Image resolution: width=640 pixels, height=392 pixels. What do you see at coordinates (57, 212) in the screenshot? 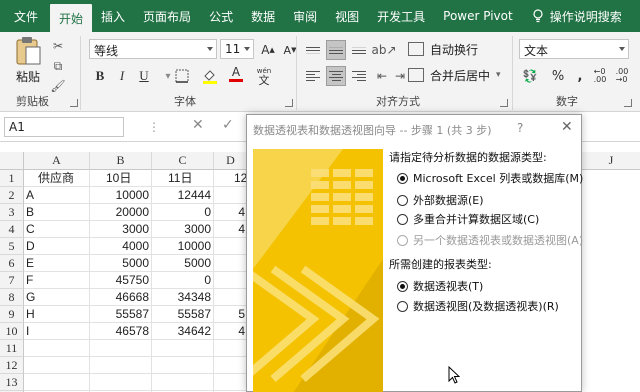
I see `cell: B` at bounding box center [57, 212].